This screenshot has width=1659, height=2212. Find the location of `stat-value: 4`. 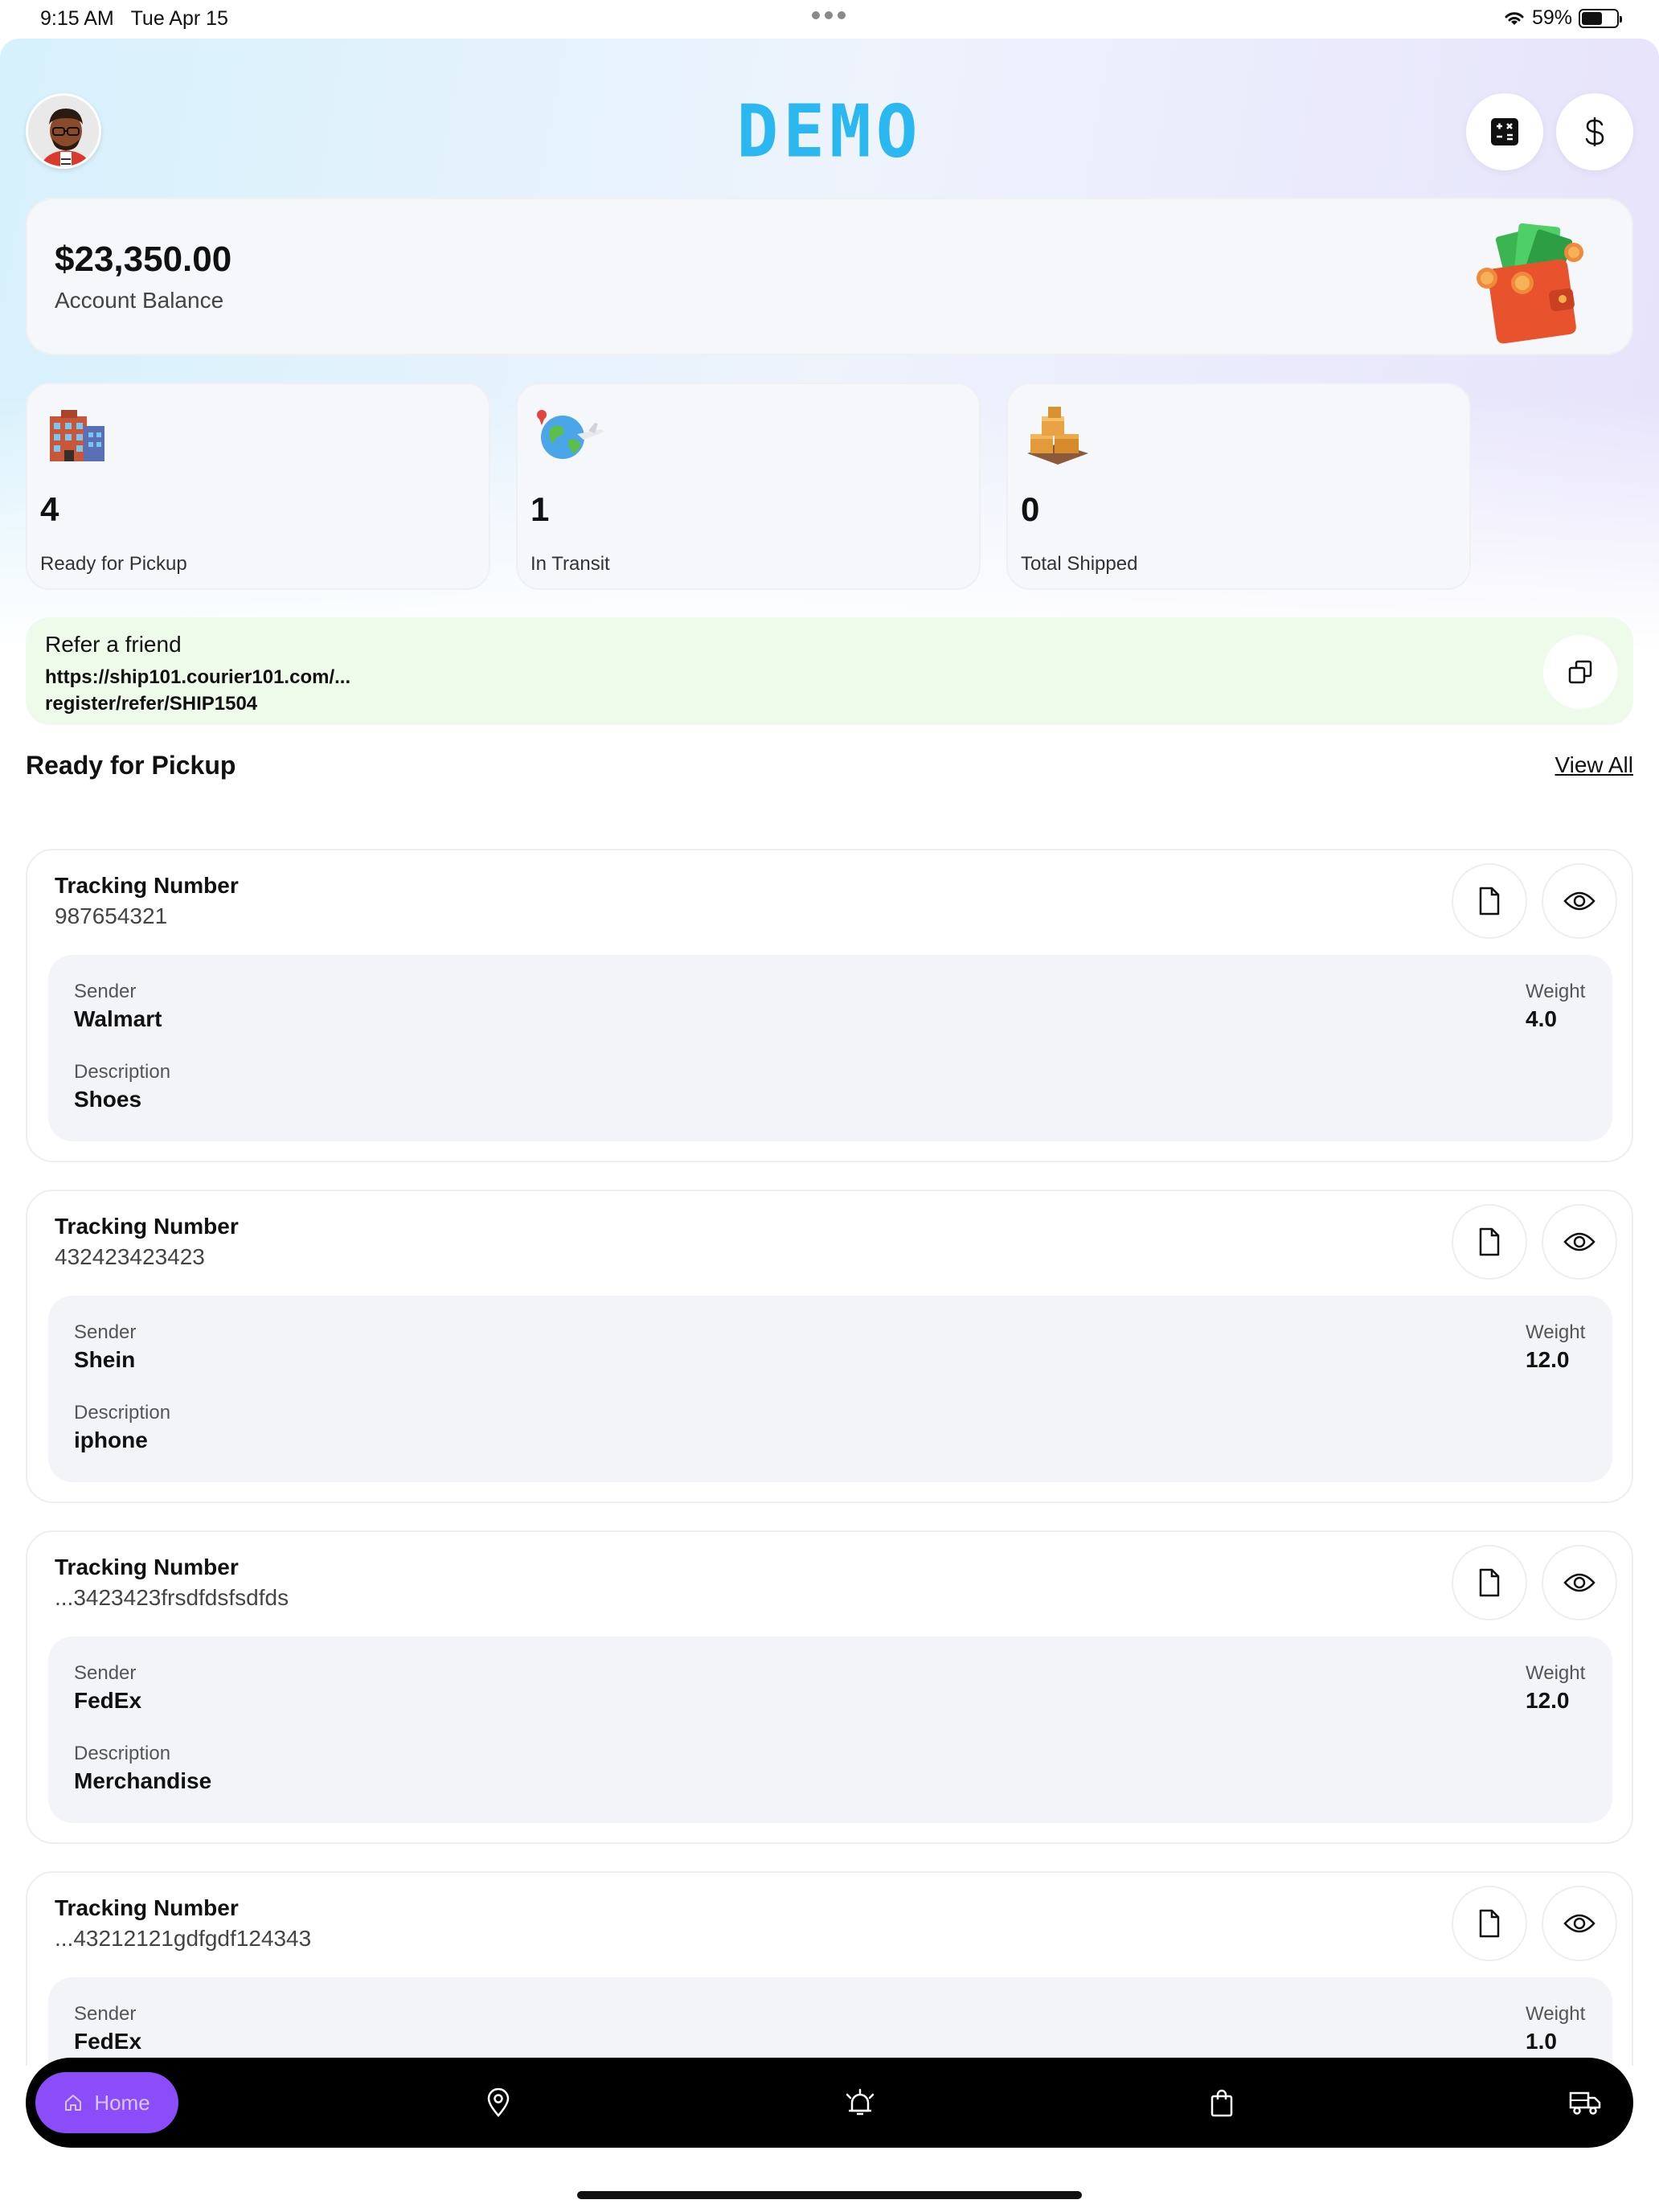

stat-value: 4 is located at coordinates (49, 509).